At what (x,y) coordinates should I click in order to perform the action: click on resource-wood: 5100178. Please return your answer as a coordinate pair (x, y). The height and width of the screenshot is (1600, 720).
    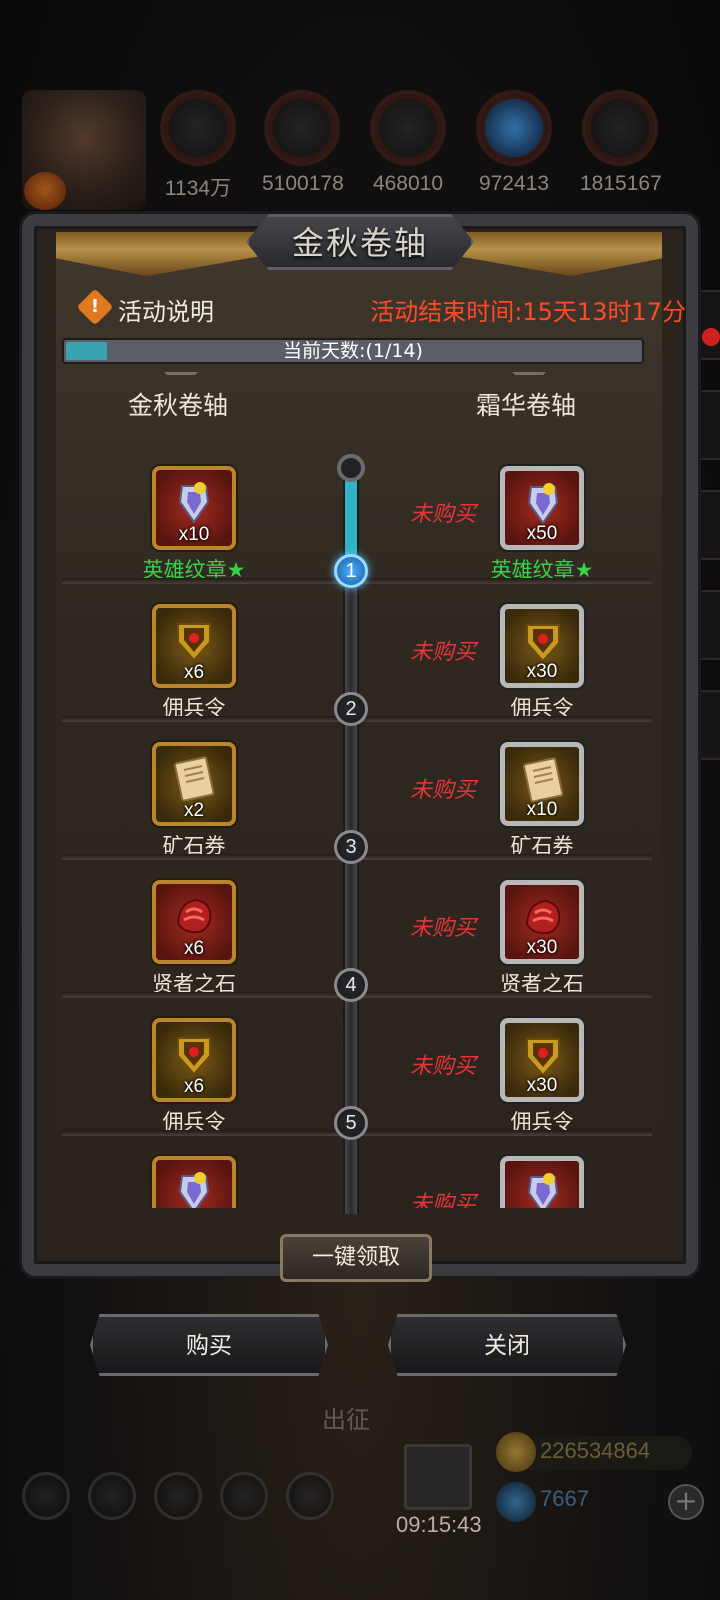
    Looking at the image, I should click on (303, 143).